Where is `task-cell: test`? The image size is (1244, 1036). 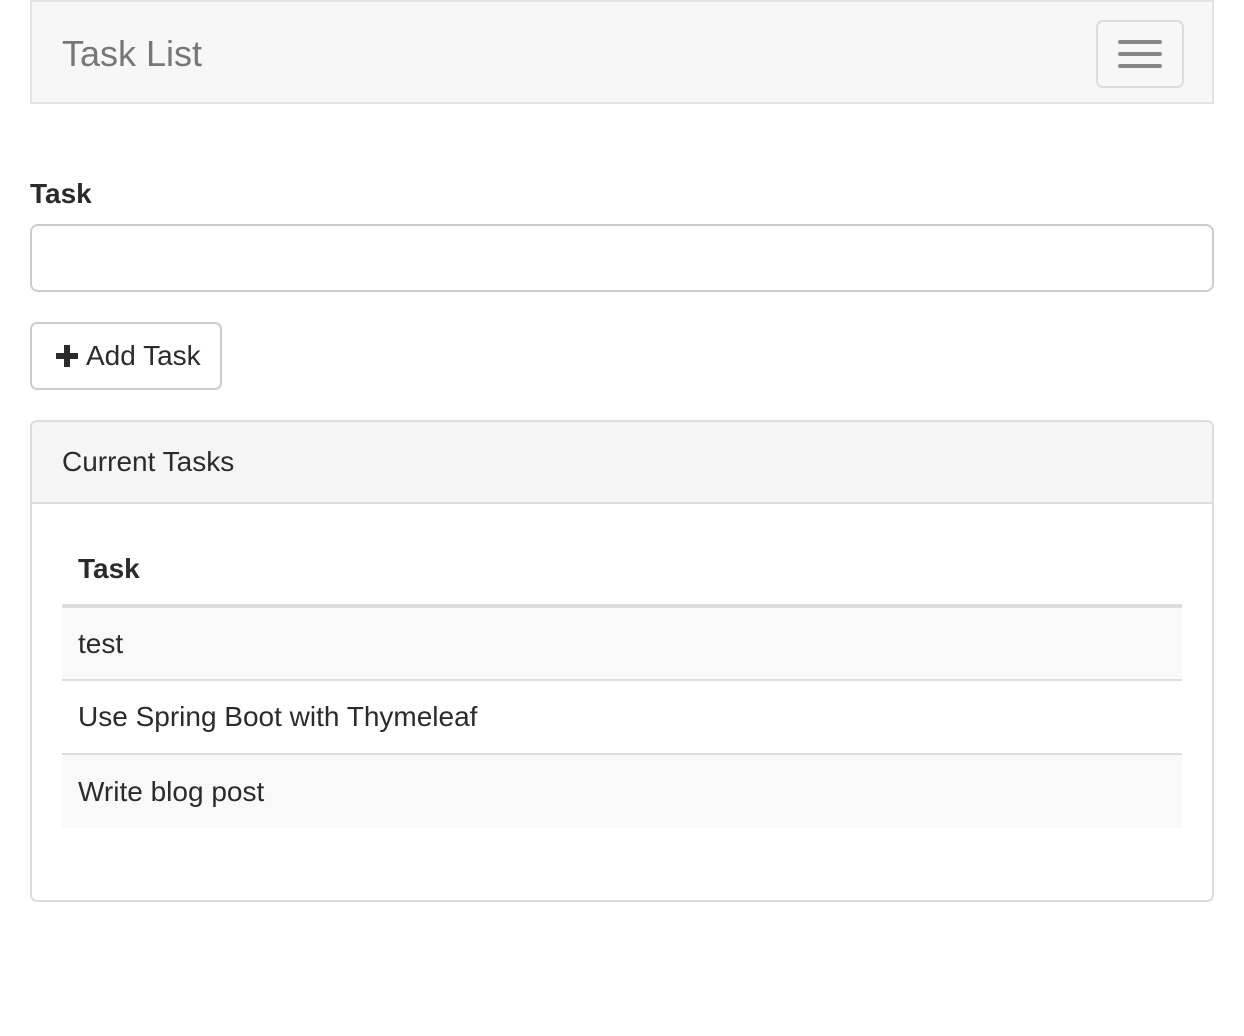 task-cell: test is located at coordinates (622, 643).